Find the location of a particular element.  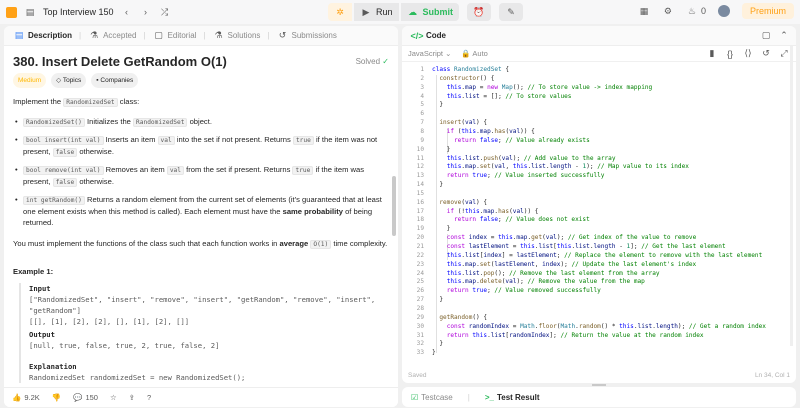

panel-resize-handle is located at coordinates (599, 385).